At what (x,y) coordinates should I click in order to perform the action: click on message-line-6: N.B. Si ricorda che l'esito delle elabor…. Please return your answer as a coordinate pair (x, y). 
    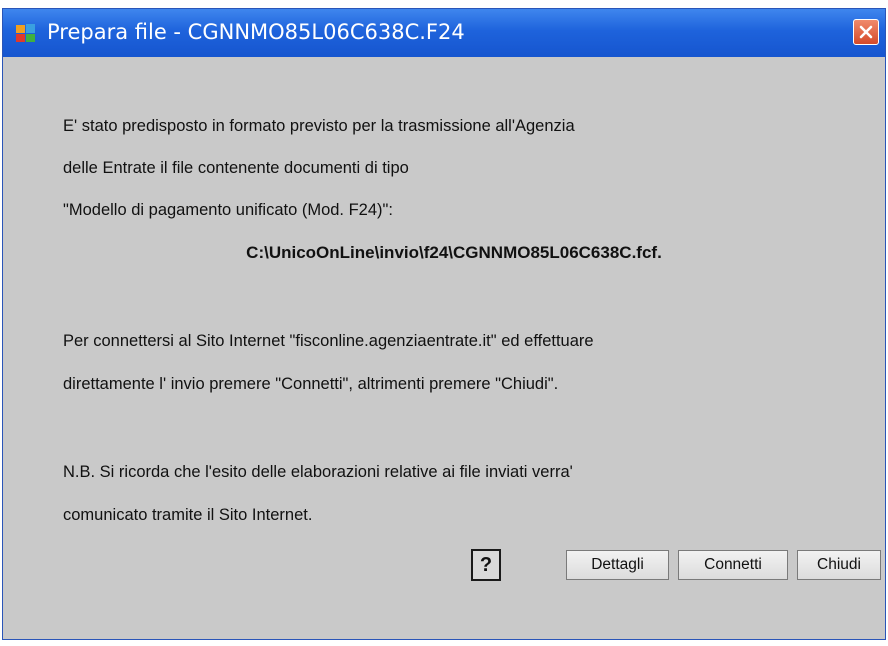
    Looking at the image, I should click on (318, 472).